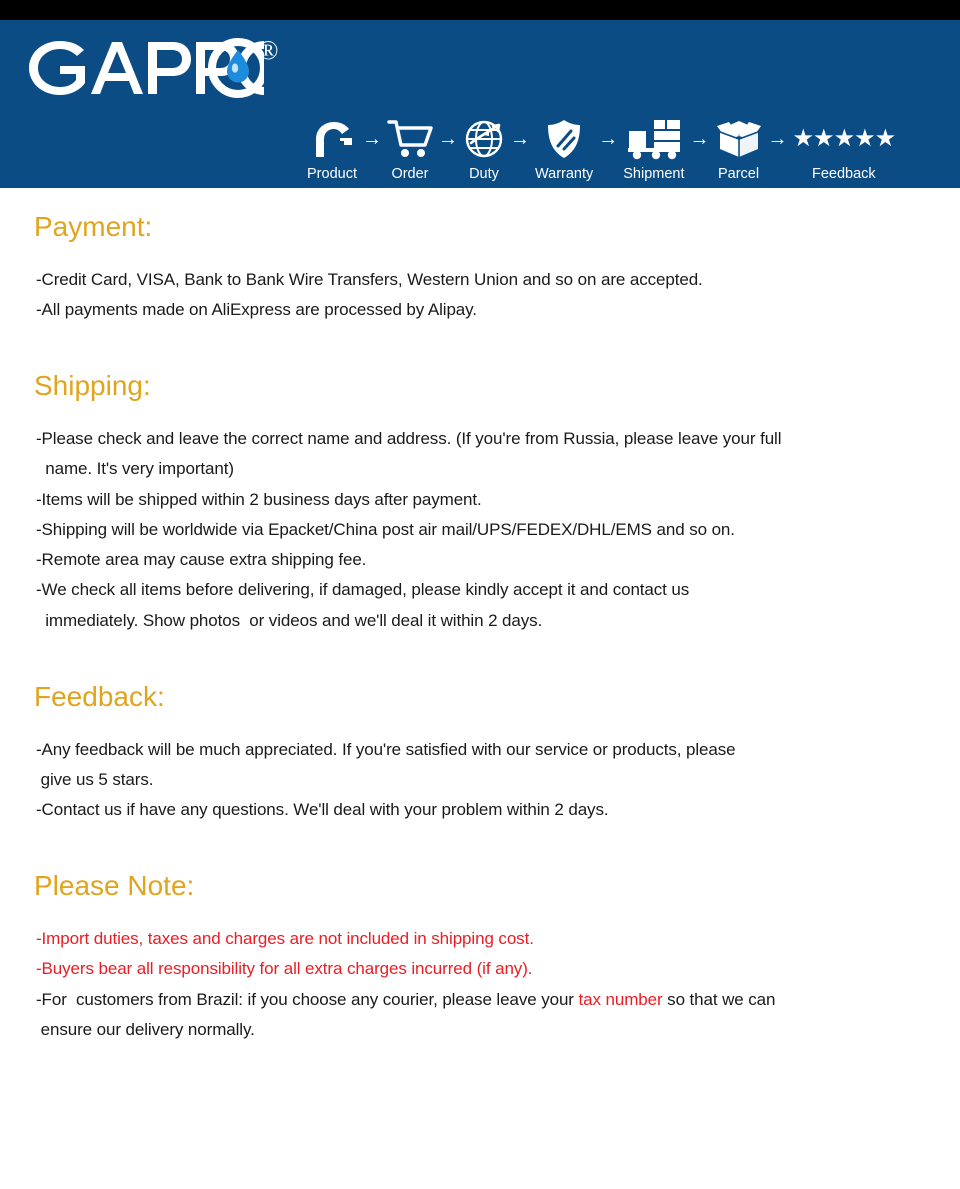 This screenshot has width=960, height=1189. I want to click on step-warranty: Warranty, so click(564, 149).